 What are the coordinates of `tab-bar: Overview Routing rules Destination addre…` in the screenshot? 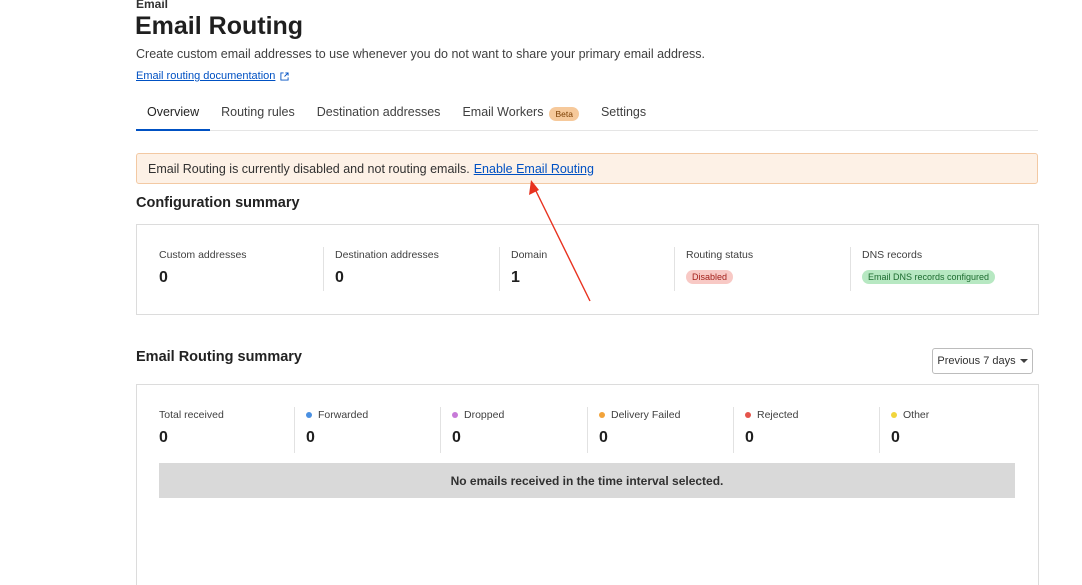 It's located at (587, 113).